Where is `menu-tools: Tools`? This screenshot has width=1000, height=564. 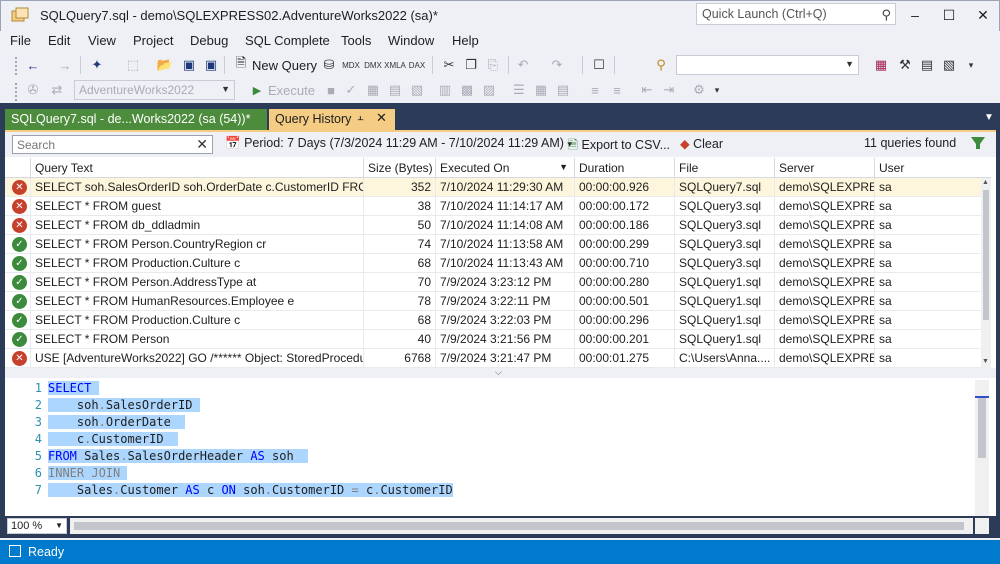 menu-tools: Tools is located at coordinates (356, 40).